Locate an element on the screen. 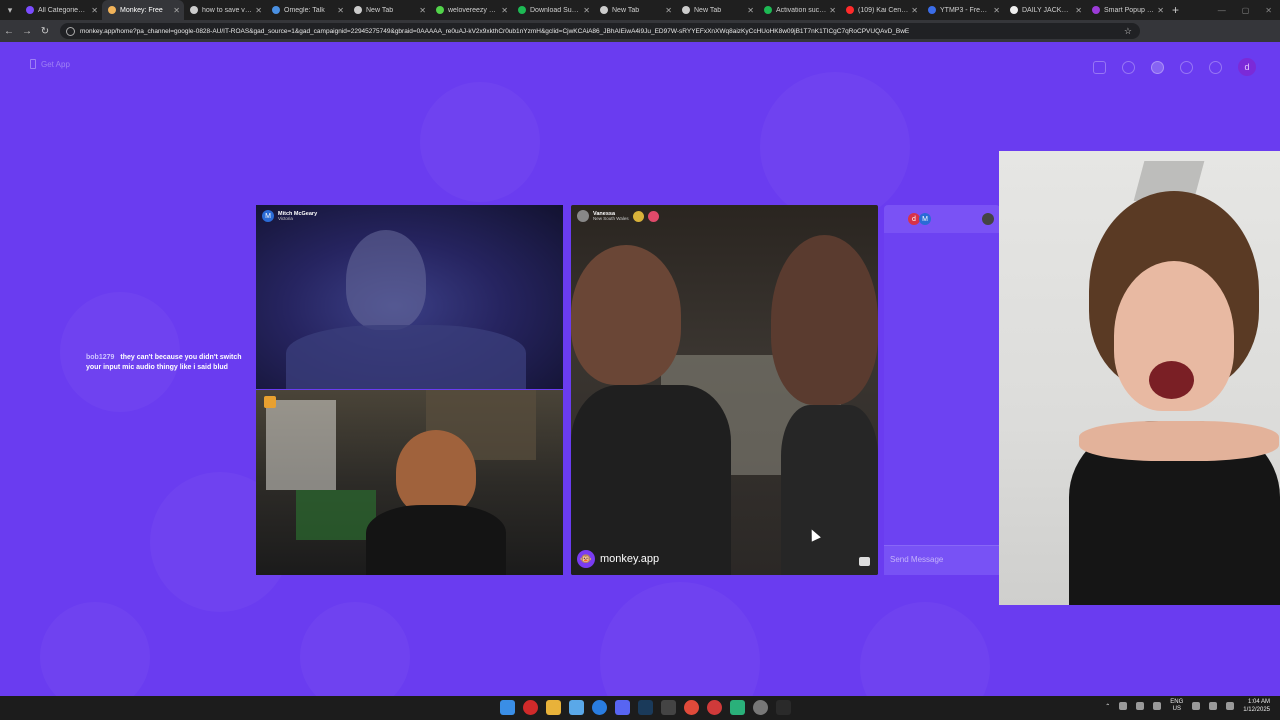 The image size is (1280, 720). browser-tab: YTMP3 - Free Yo ✕ is located at coordinates (963, 10).